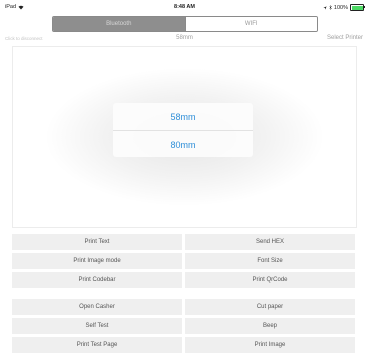 Image resolution: width=369 pixels, height=354 pixels. Describe the element at coordinates (270, 280) in the screenshot. I see `print-qrcode-button: Print QrCode` at that location.